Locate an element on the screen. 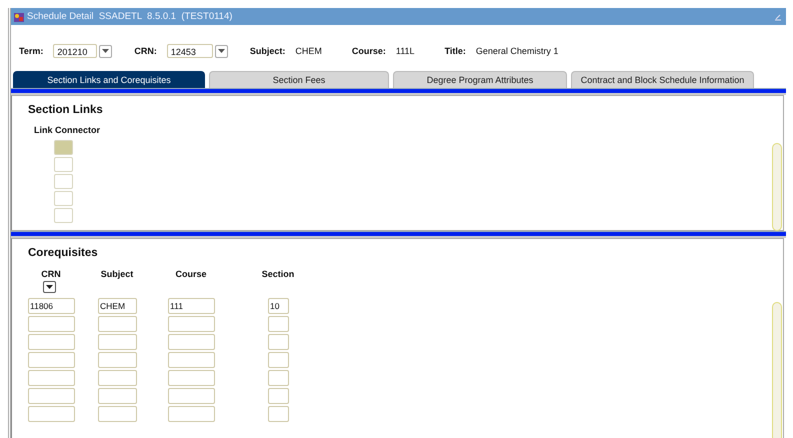  column-header: Link Connector is located at coordinates (67, 130).